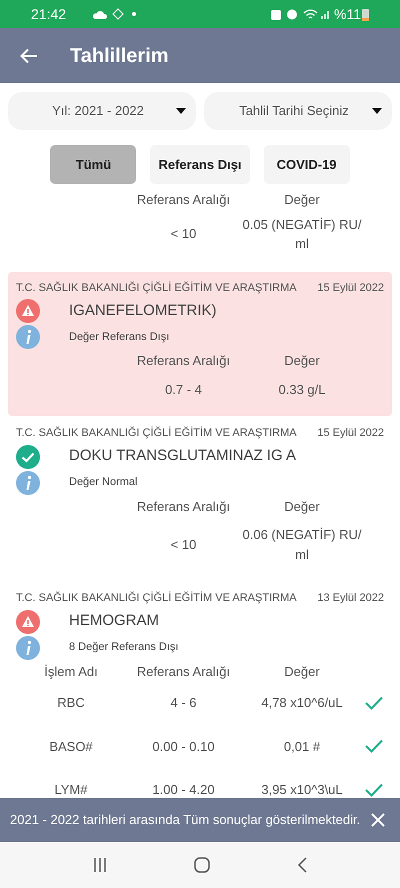 The image size is (400, 888). I want to click on result-note: Değer Normal, so click(103, 482).